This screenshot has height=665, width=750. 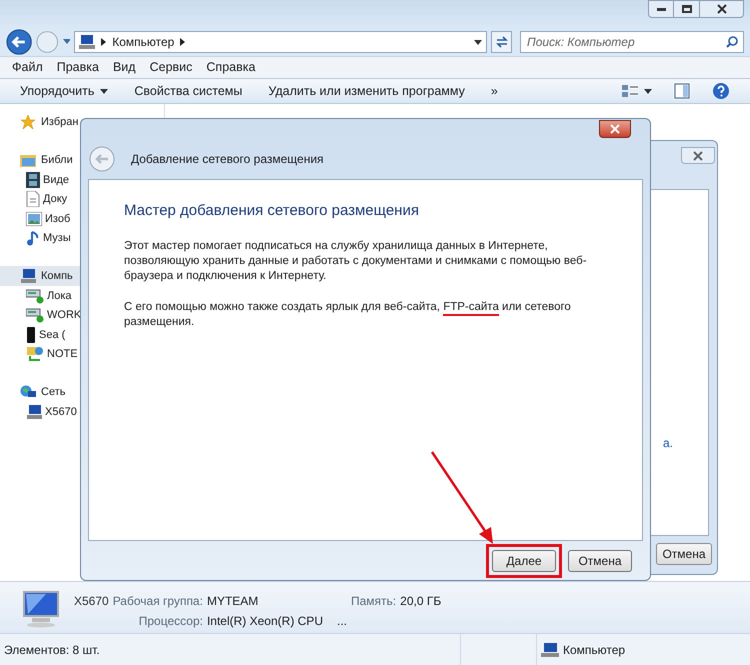 I want to click on paragraph: С его помощью можно также создать ярлык для веб-сайта, FTP-сайта или сетевого размещения., so click(x=348, y=315).